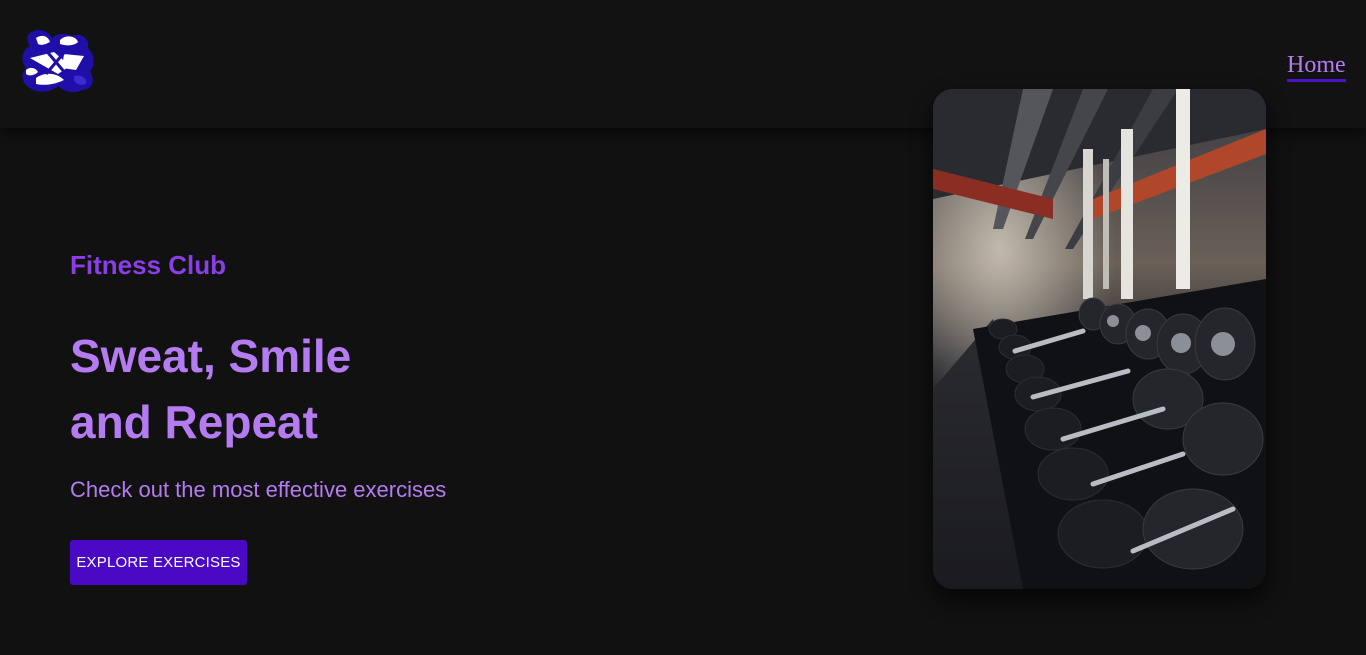  What do you see at coordinates (148, 265) in the screenshot?
I see `hero-eyebrow: Fitness Club` at bounding box center [148, 265].